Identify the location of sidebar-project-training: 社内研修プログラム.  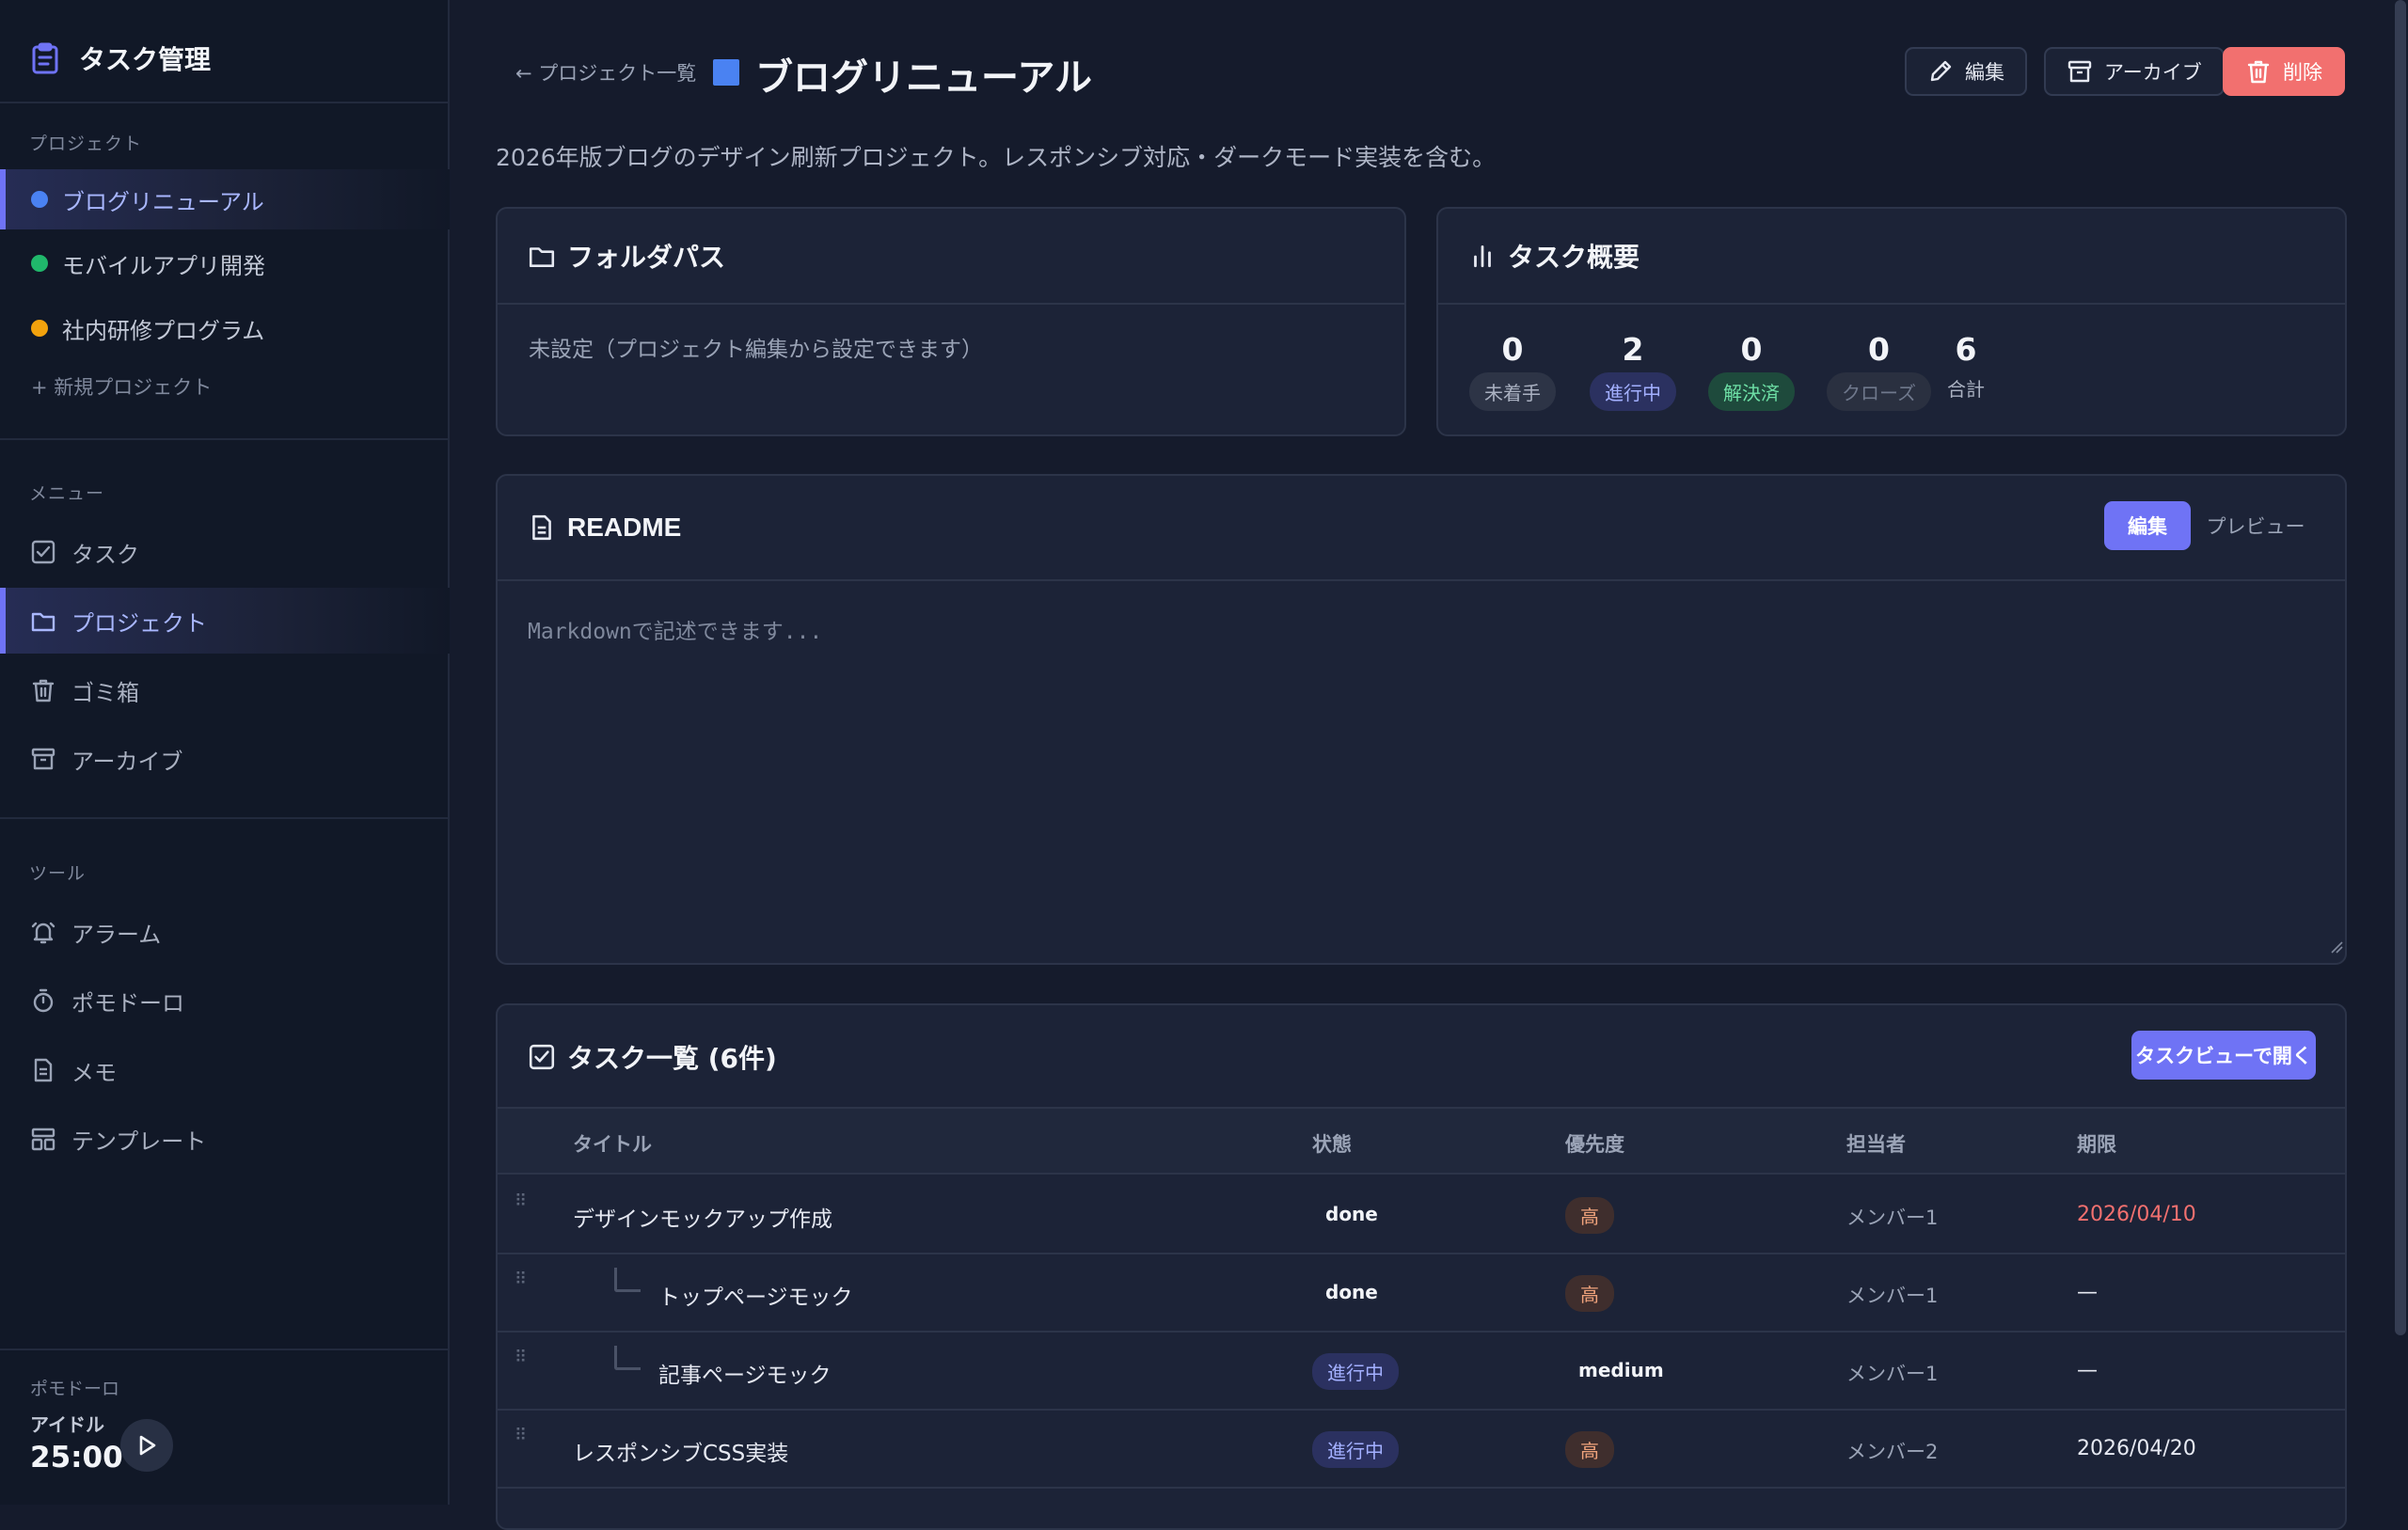
(225, 328).